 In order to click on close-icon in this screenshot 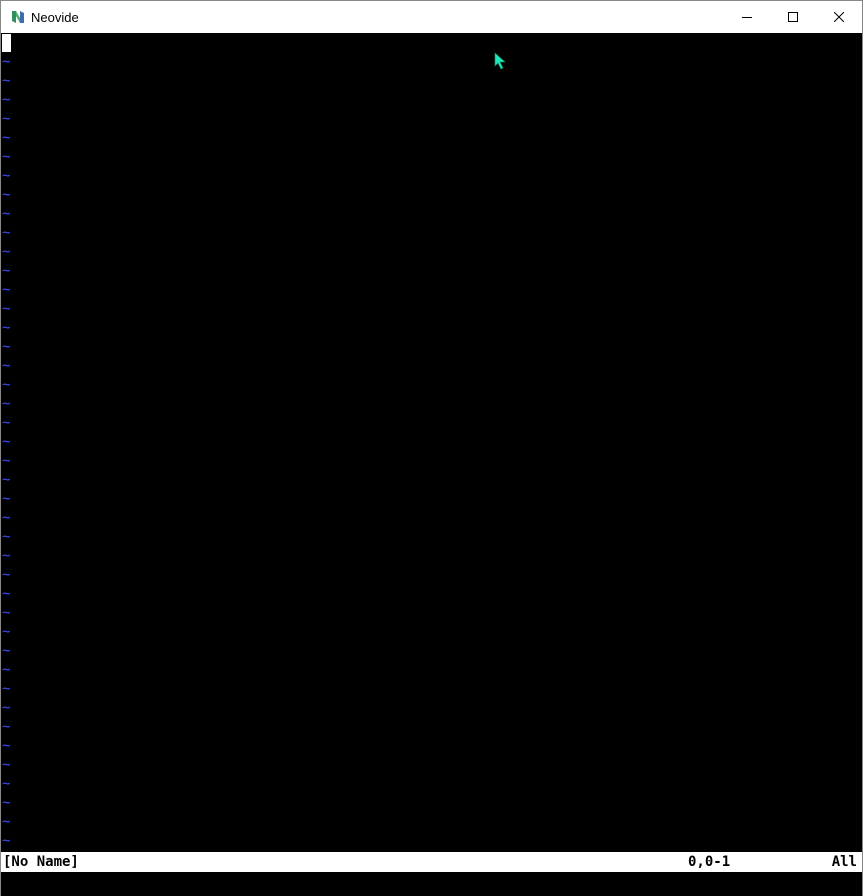, I will do `click(839, 17)`.